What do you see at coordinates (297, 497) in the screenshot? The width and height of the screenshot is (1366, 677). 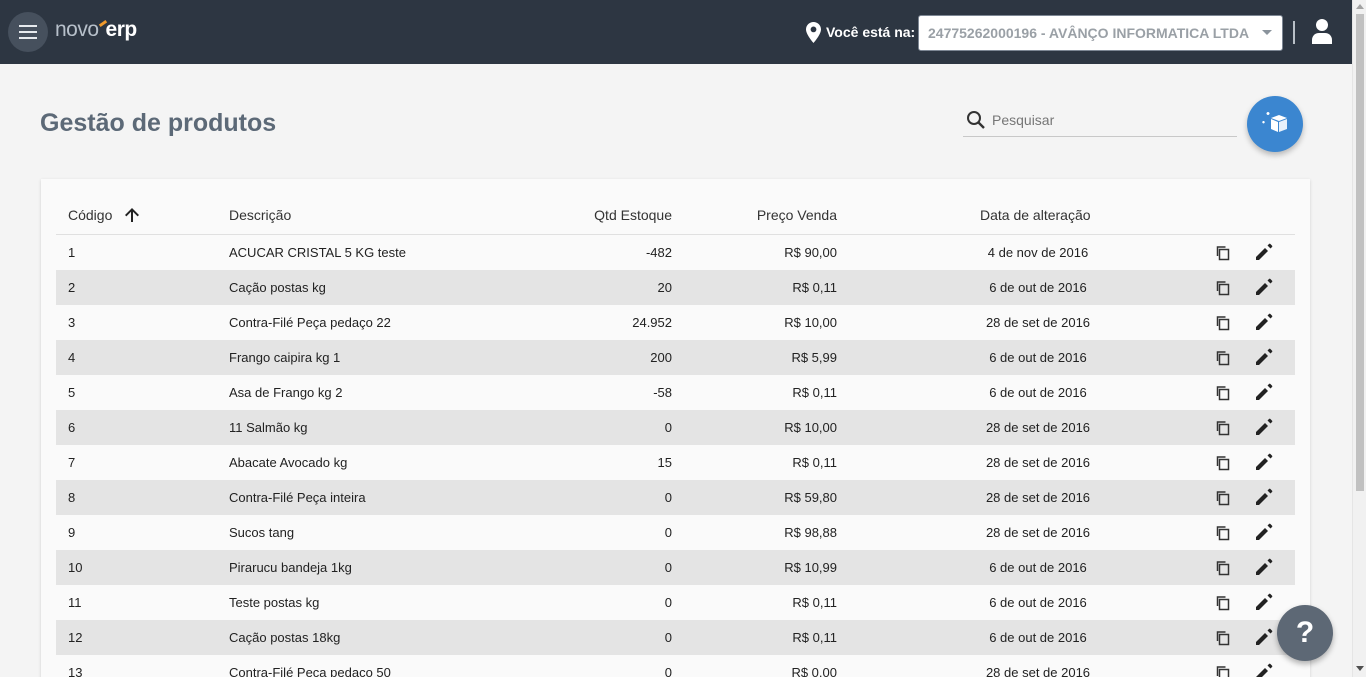 I see `cell-description: Contra-Filé Peça inteira` at bounding box center [297, 497].